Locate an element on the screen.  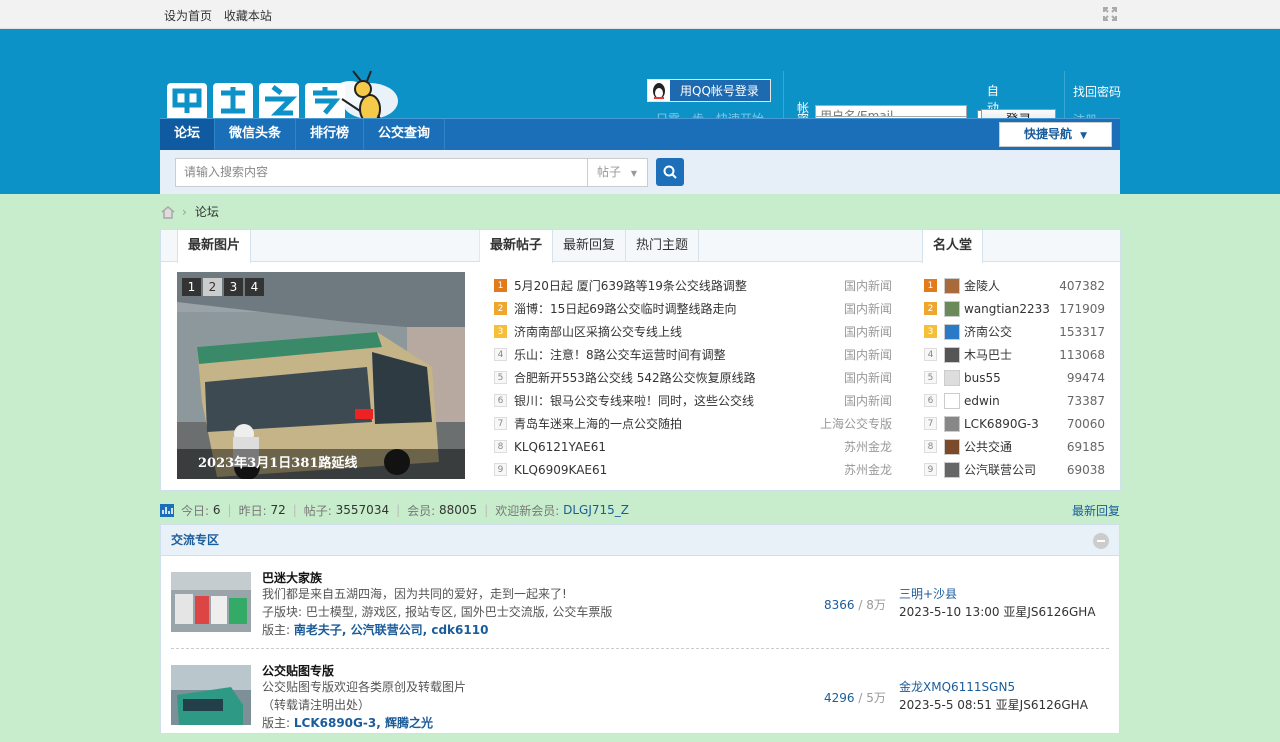
member-item: 6 edwin 73387 is located at coordinates (1014, 400).